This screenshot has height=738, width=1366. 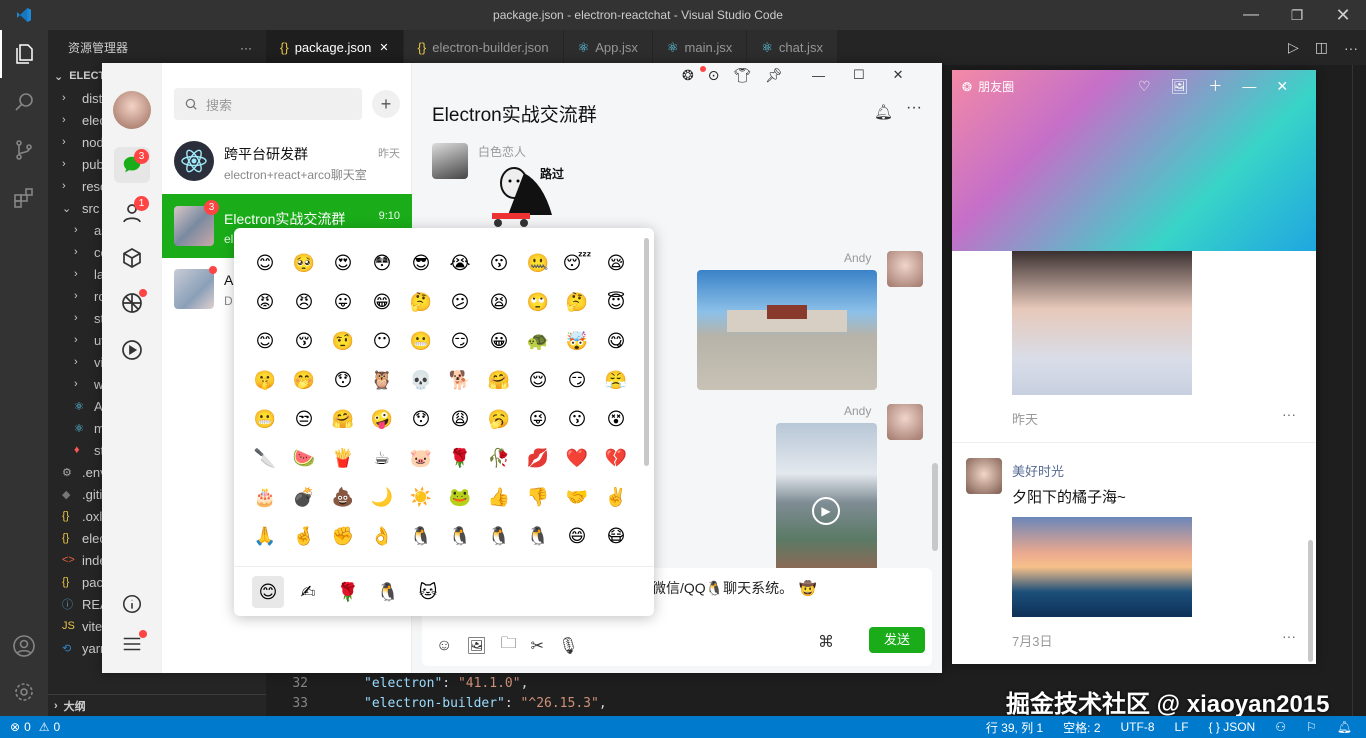 I want to click on problems-indicator: ⊗ 0 ⚠ 0, so click(x=30, y=727).